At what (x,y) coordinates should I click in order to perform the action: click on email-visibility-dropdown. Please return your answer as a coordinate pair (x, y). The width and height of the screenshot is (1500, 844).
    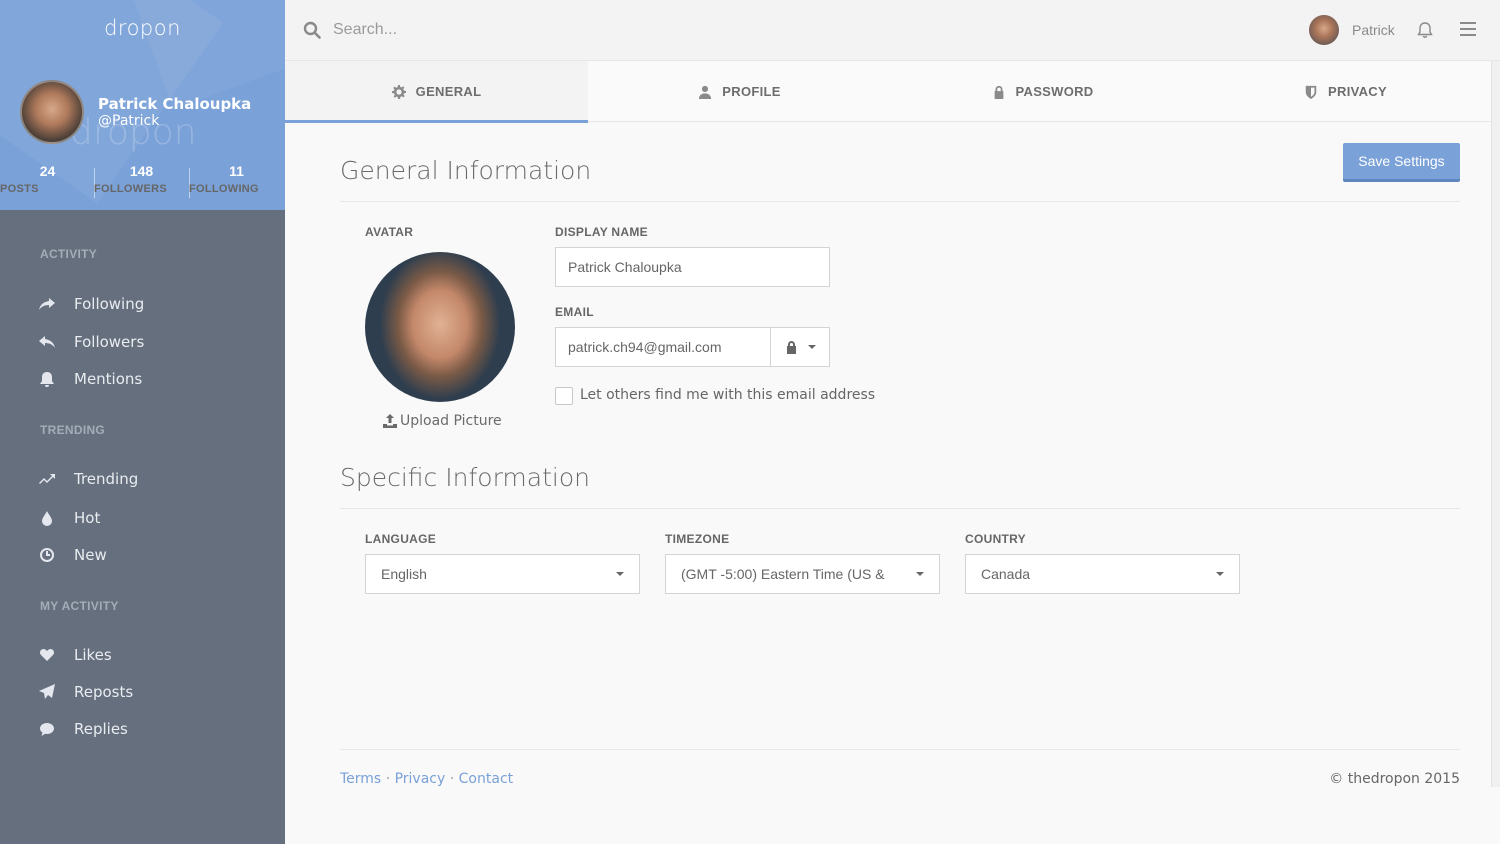
    Looking at the image, I should click on (800, 347).